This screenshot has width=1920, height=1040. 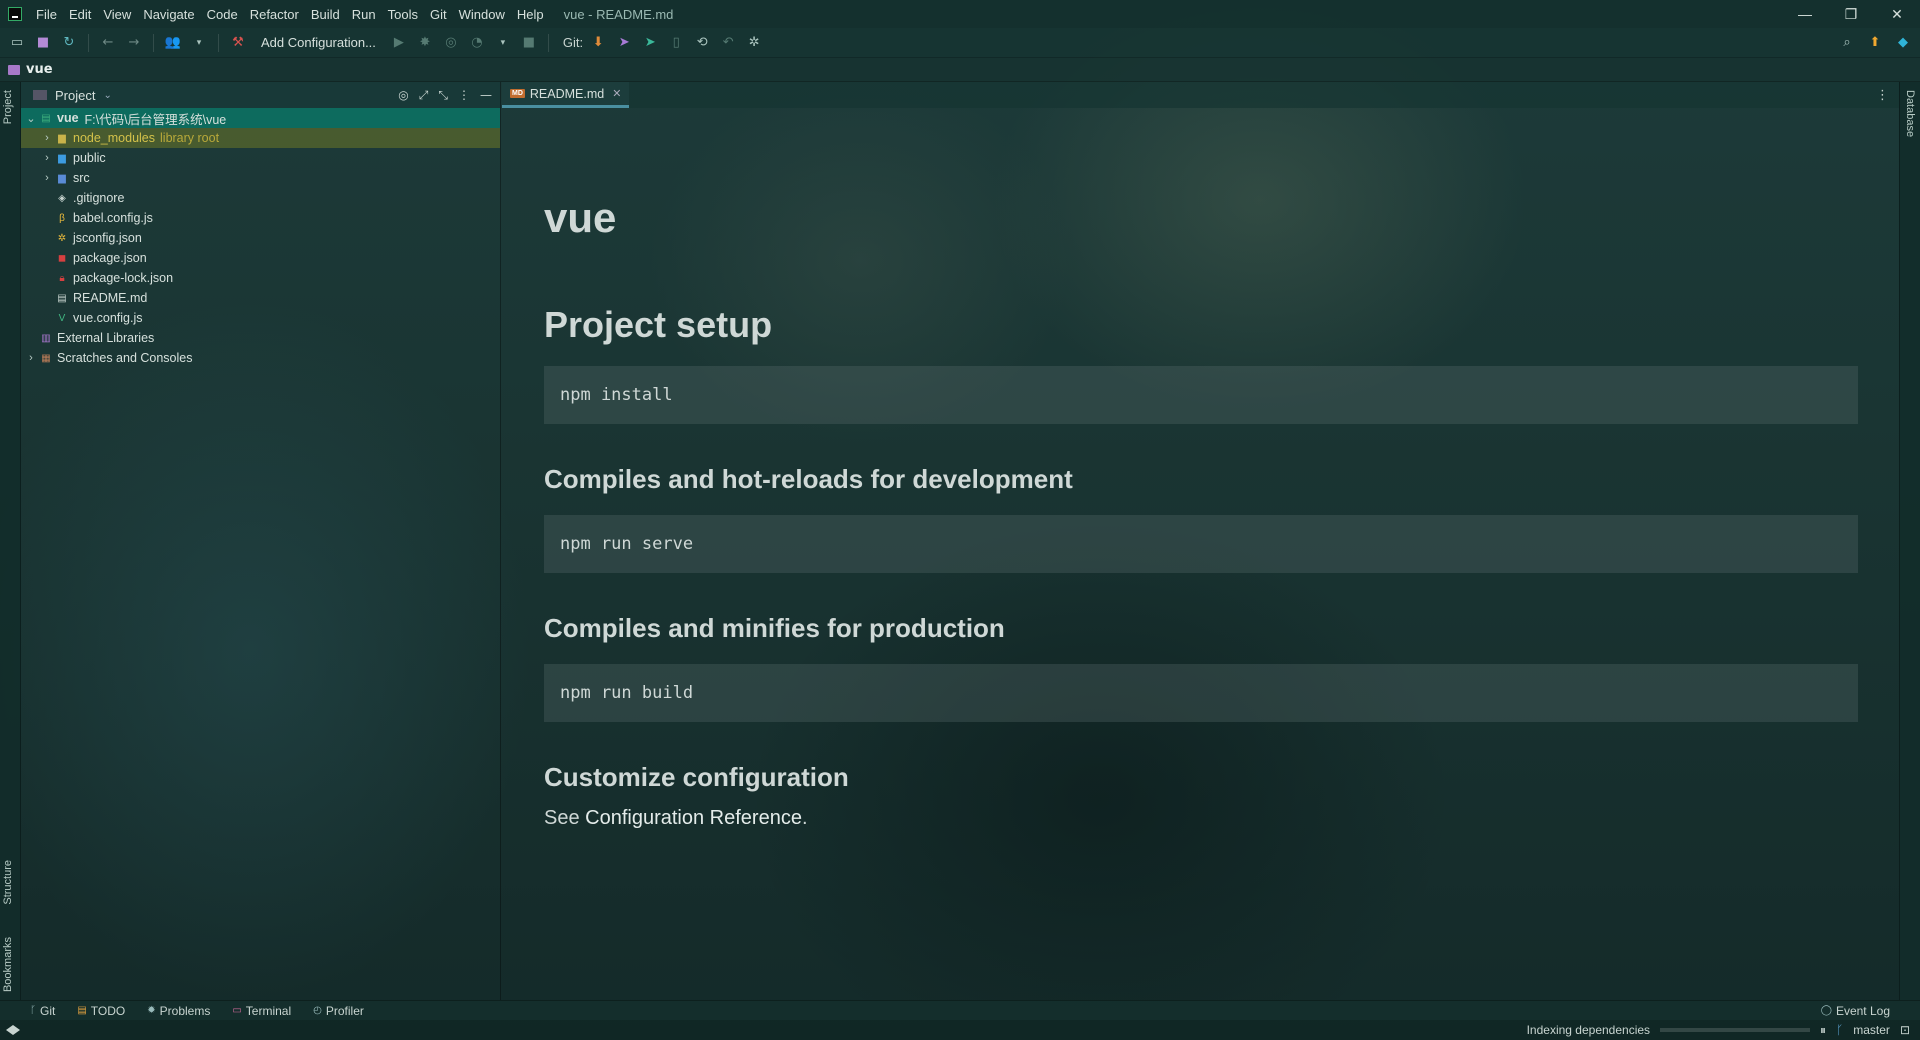 I want to click on menu-edit: Edit, so click(x=80, y=14).